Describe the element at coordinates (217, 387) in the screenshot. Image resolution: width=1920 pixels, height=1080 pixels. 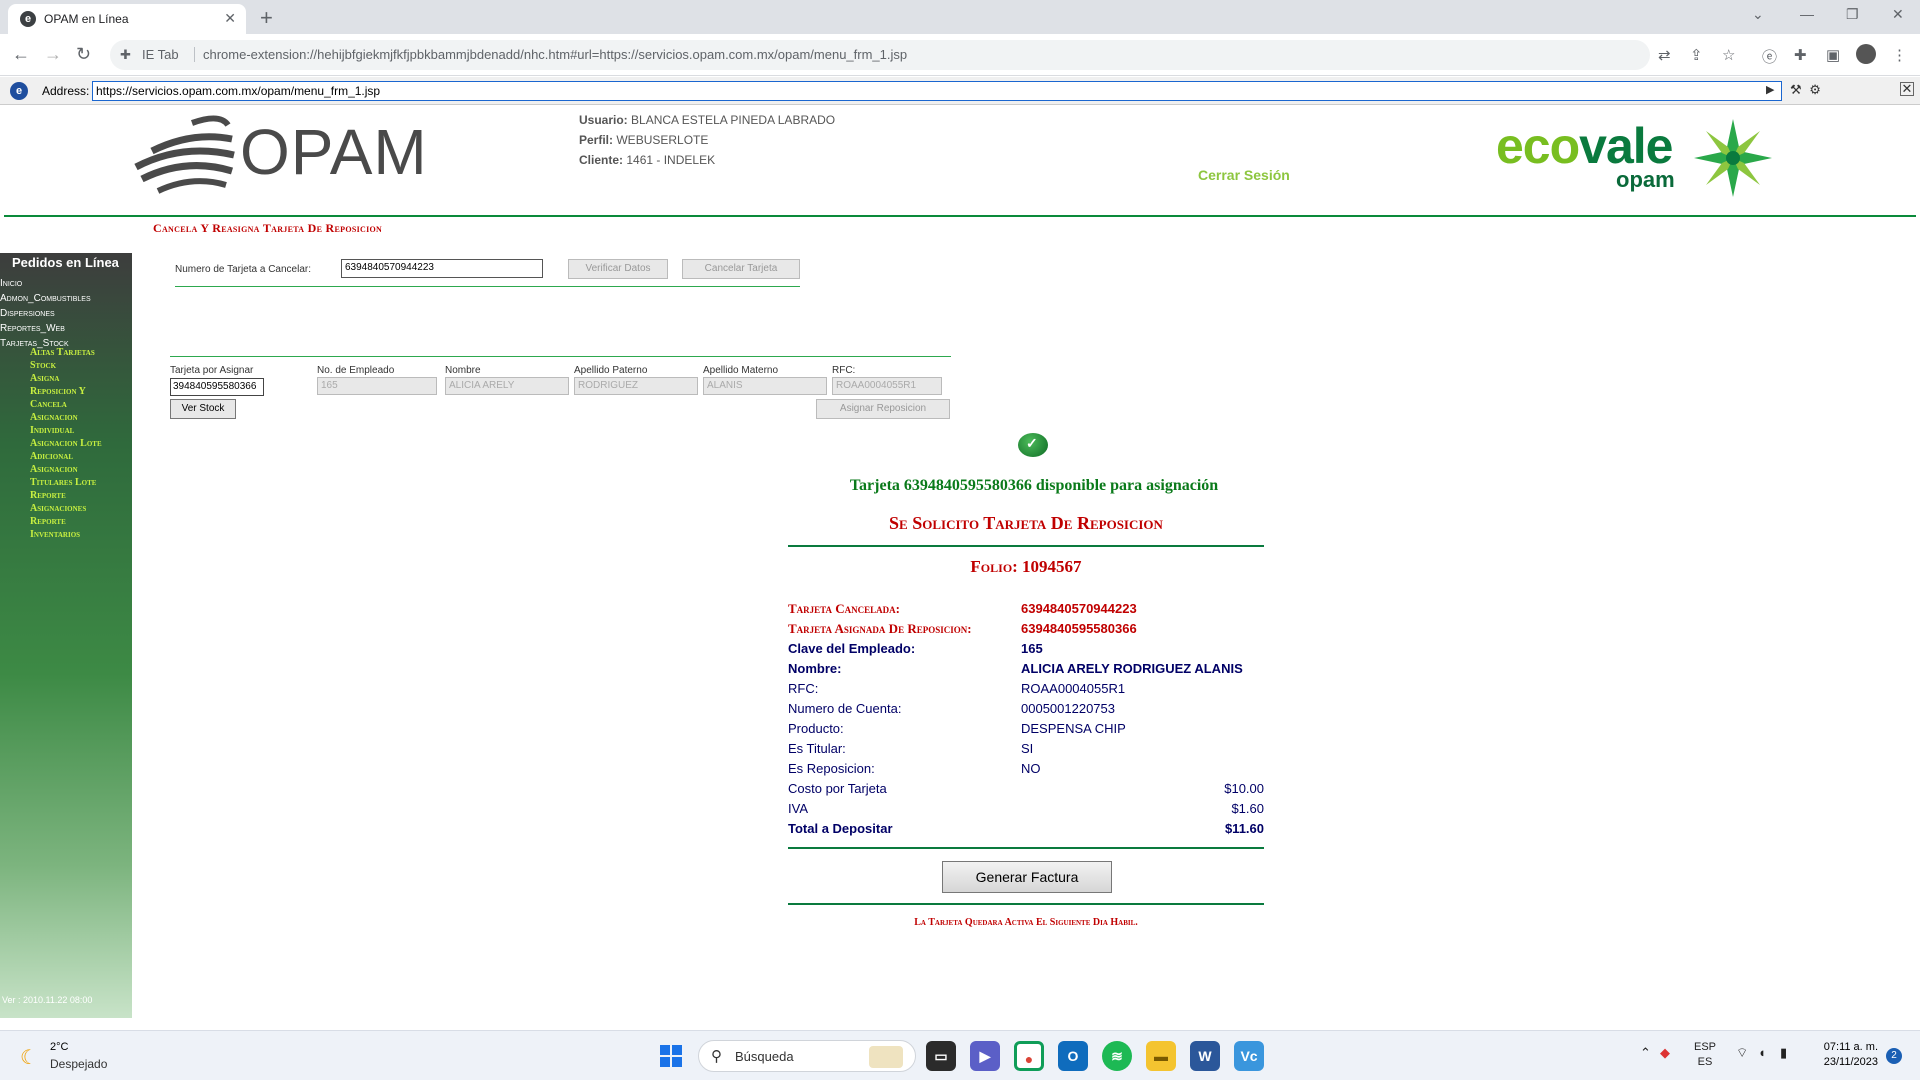
I see `card-to-assign-input: 394840595580366` at that location.